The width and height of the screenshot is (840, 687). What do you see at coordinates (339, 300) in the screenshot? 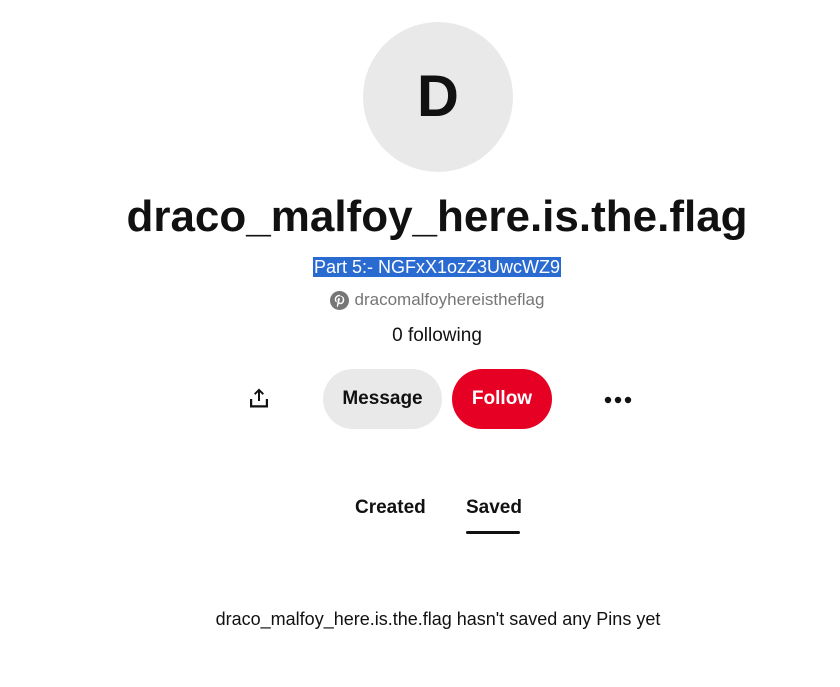
I see `pinterest-logo-icon` at bounding box center [339, 300].